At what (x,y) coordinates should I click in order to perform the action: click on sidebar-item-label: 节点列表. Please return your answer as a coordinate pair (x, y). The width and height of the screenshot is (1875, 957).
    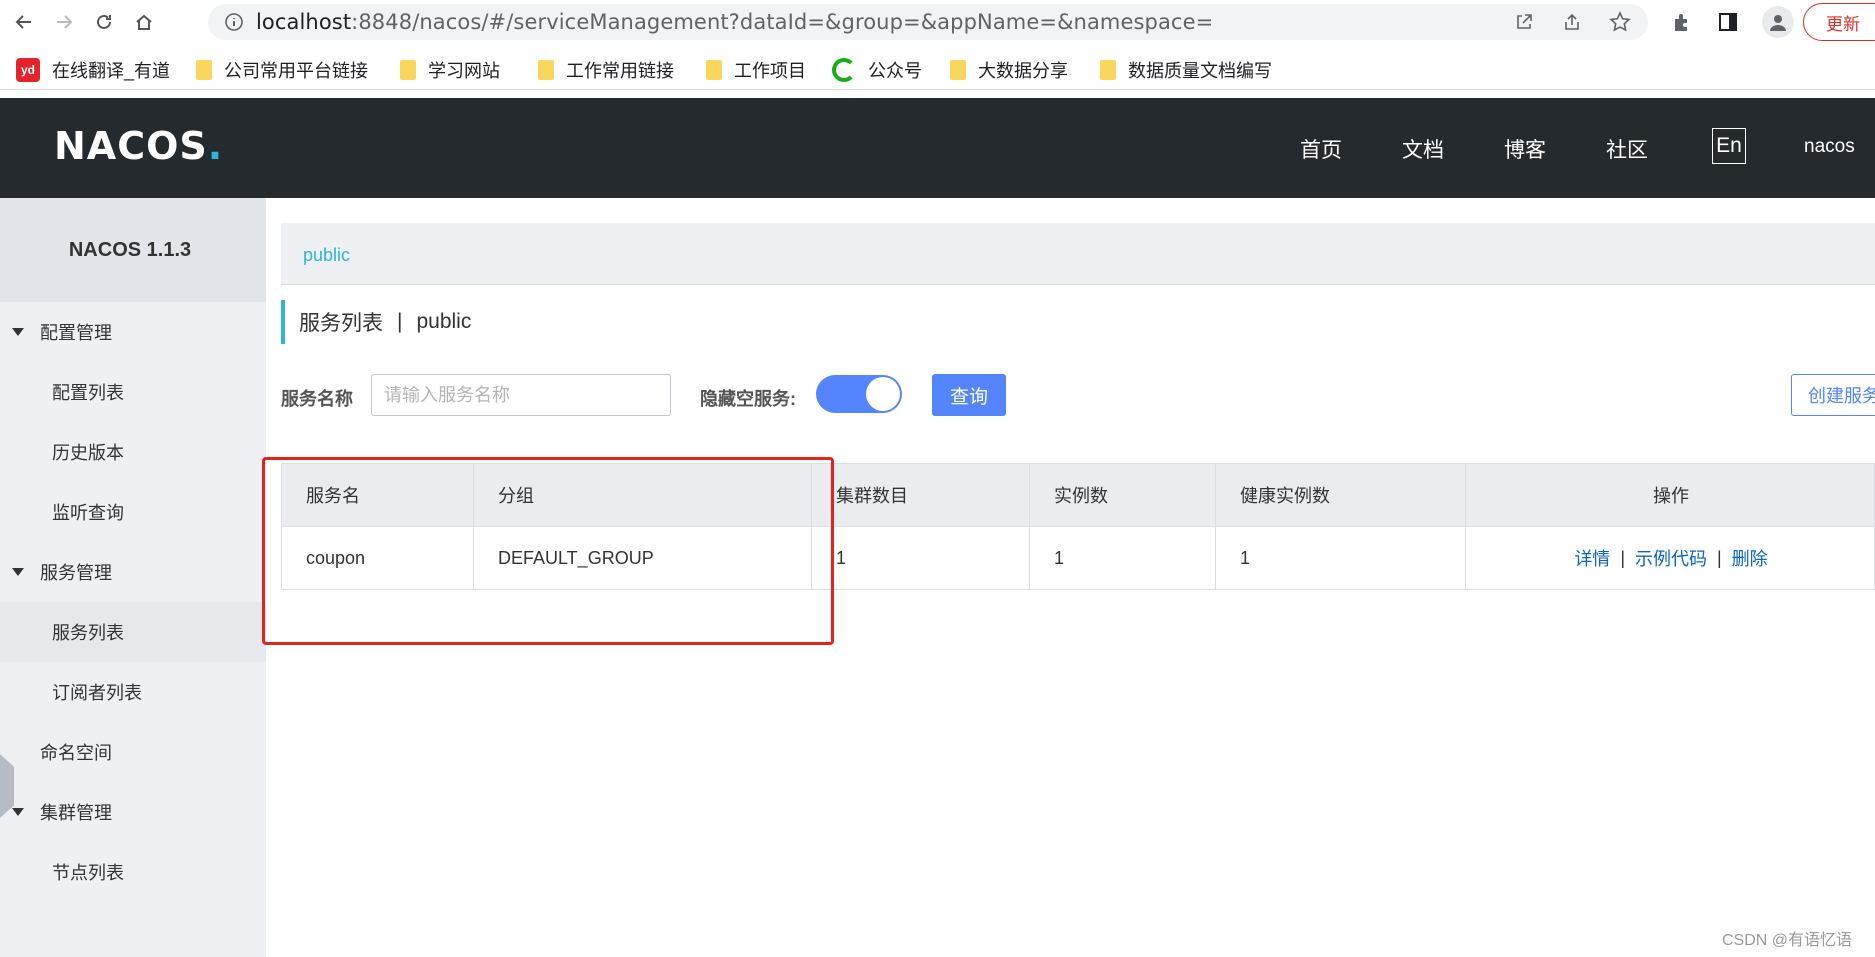
    Looking at the image, I should click on (88, 873).